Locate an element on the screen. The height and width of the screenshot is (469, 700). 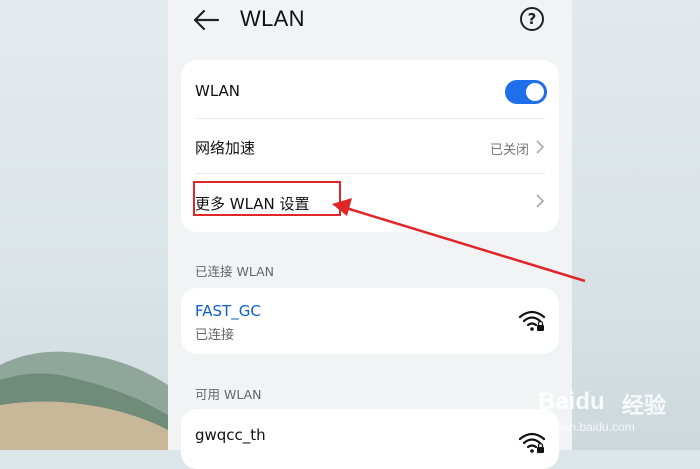
watermark-brand-latin: Baidu is located at coordinates (571, 401).